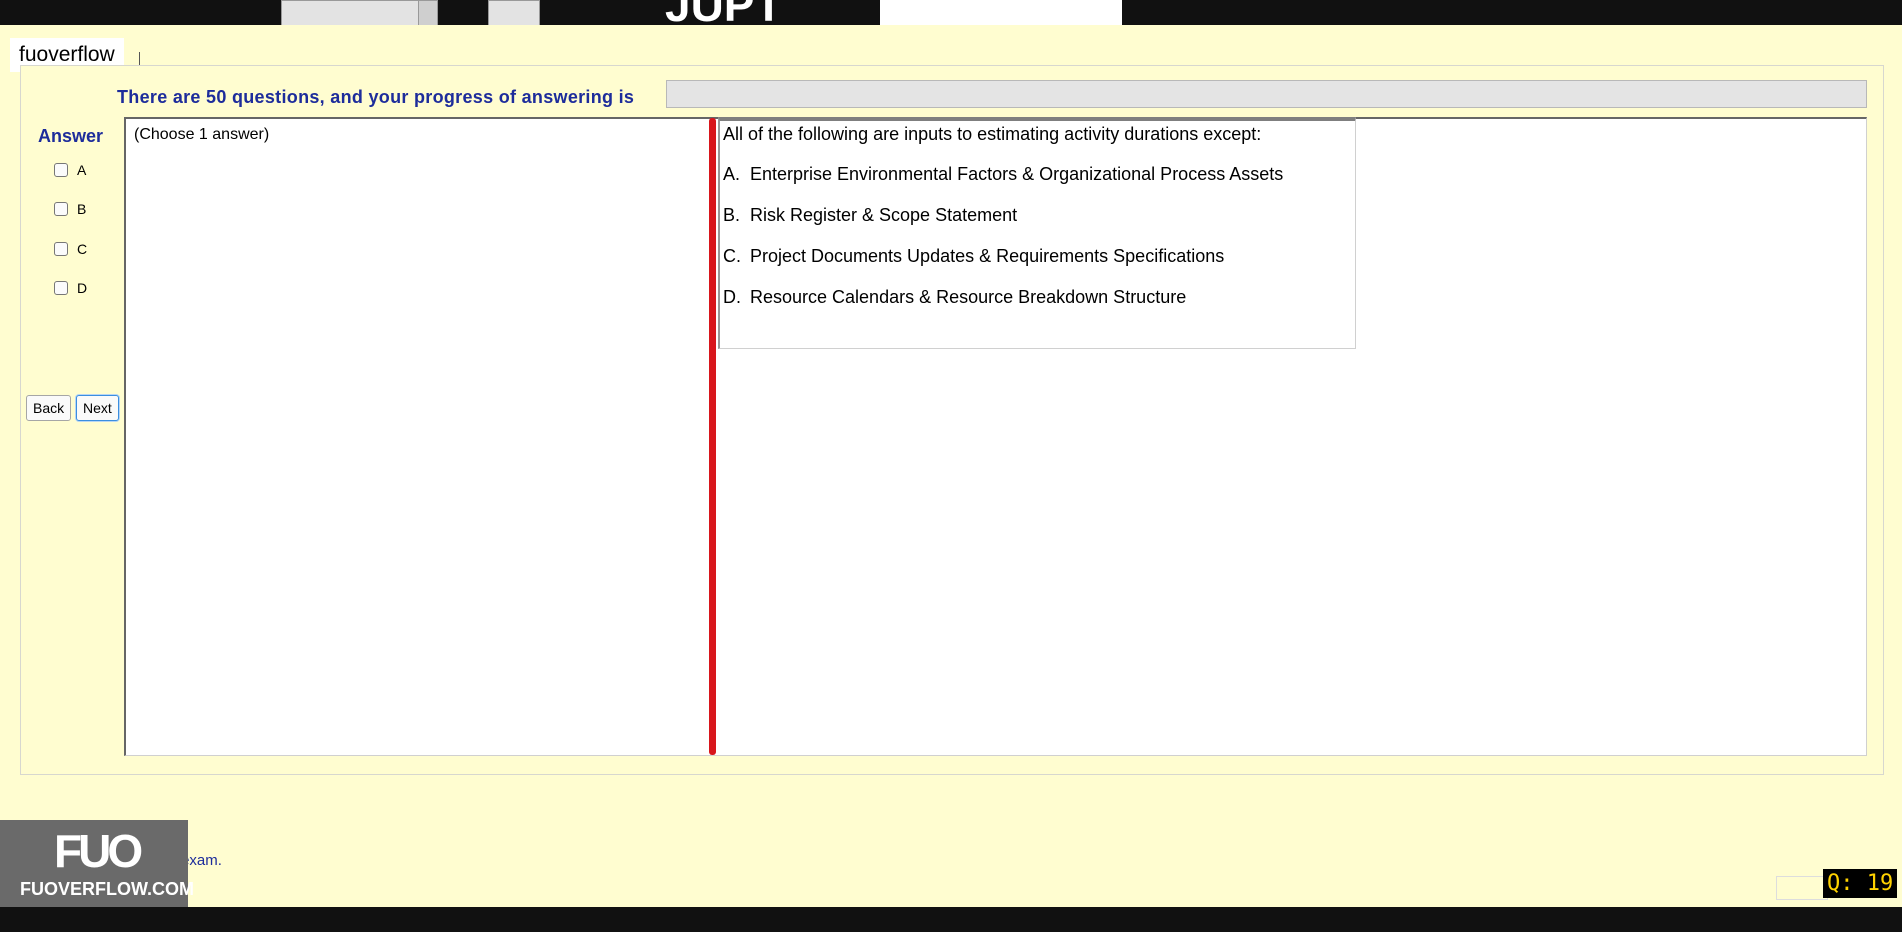 Image resolution: width=1902 pixels, height=932 pixels. What do you see at coordinates (107, 889) in the screenshot?
I see `logo-url: FUOVERFLOW.COM` at bounding box center [107, 889].